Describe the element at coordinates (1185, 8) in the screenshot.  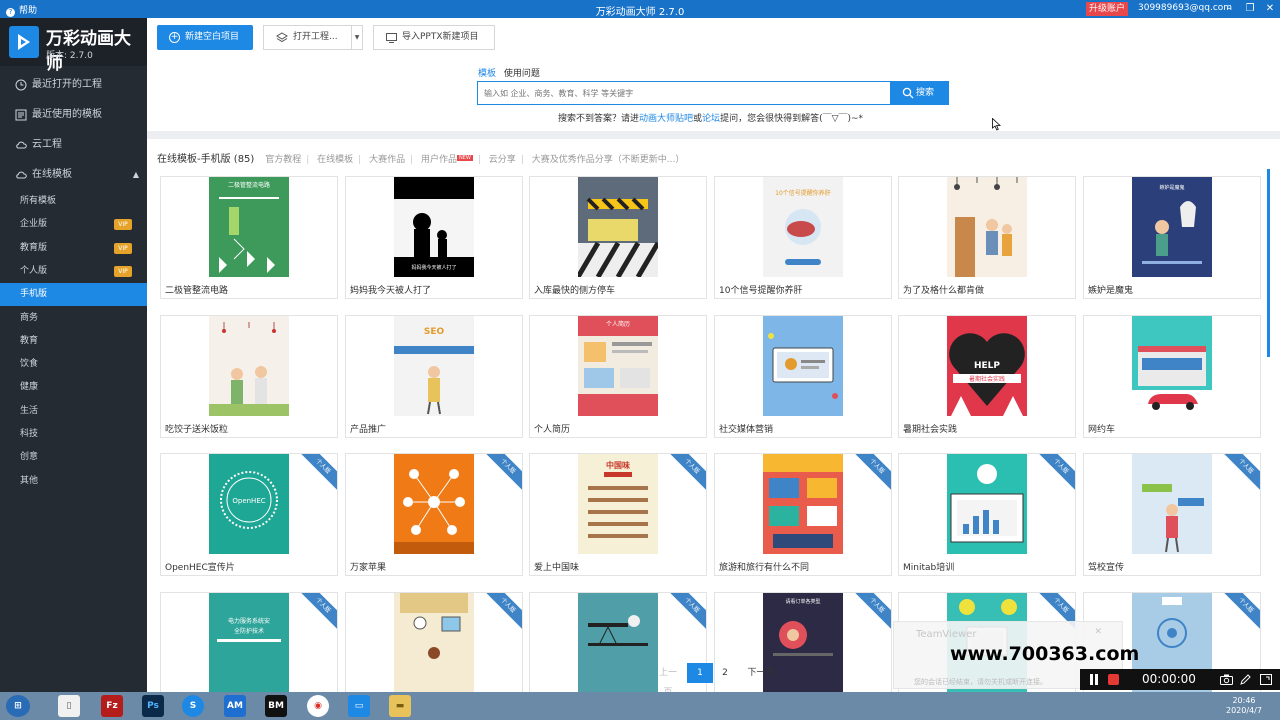
I see `account-email: 309989693@qq.com` at that location.